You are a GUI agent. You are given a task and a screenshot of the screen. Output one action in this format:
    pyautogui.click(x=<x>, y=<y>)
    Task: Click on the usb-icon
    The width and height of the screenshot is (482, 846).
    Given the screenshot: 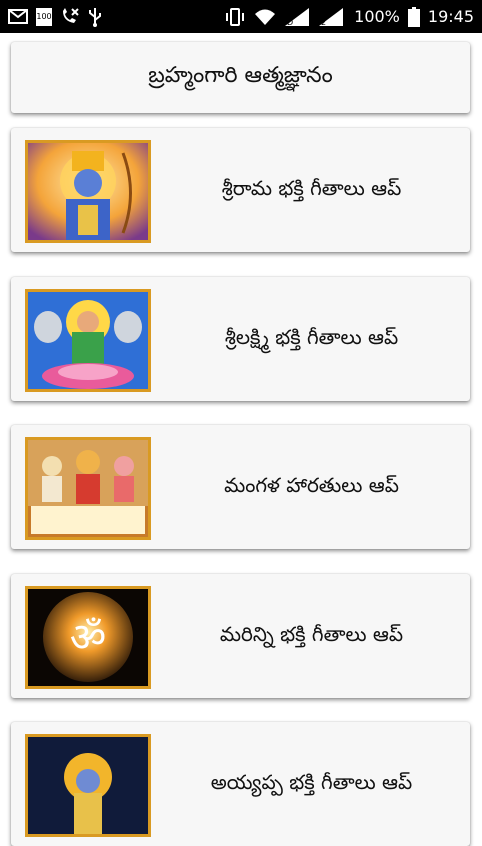 What is the action you would take?
    pyautogui.click(x=95, y=17)
    